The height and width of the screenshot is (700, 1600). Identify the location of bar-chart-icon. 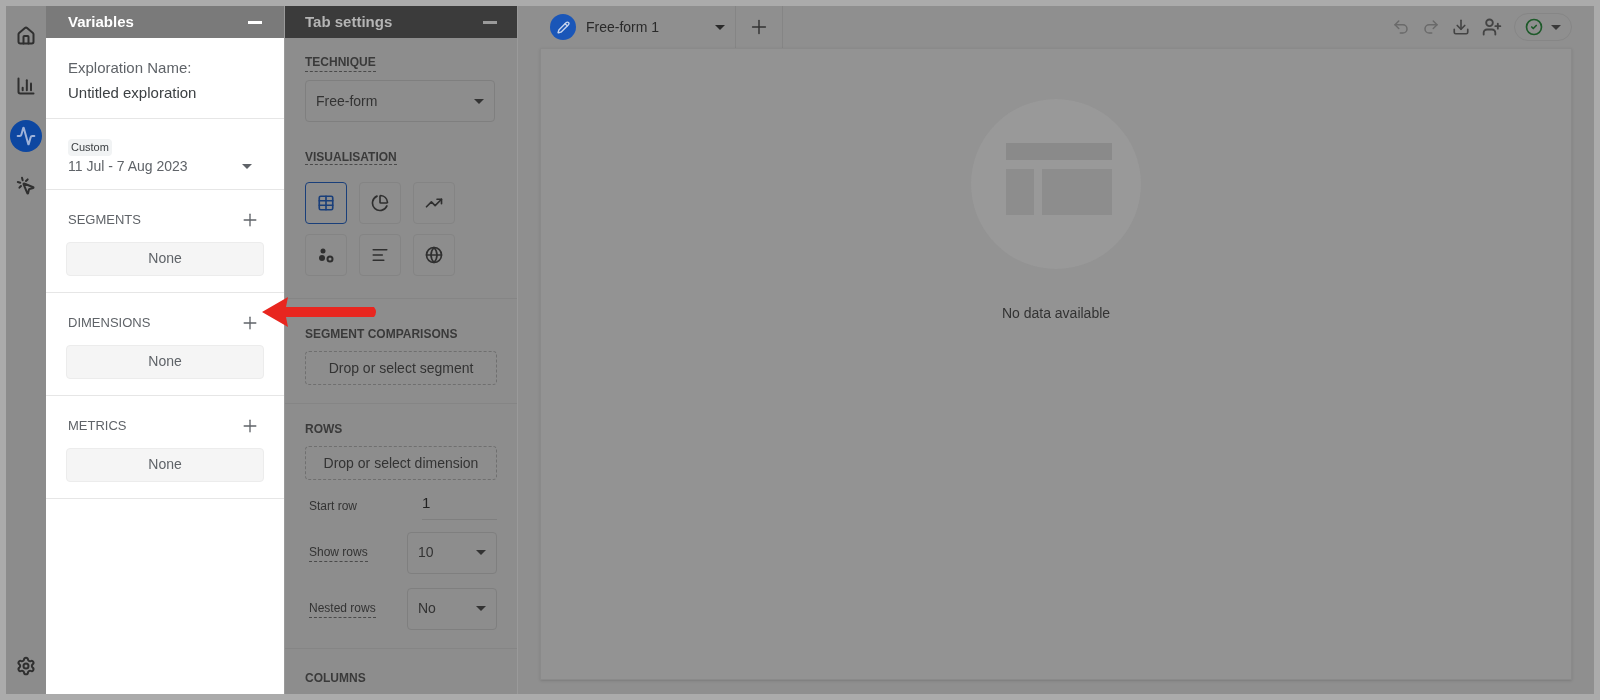
(380, 255).